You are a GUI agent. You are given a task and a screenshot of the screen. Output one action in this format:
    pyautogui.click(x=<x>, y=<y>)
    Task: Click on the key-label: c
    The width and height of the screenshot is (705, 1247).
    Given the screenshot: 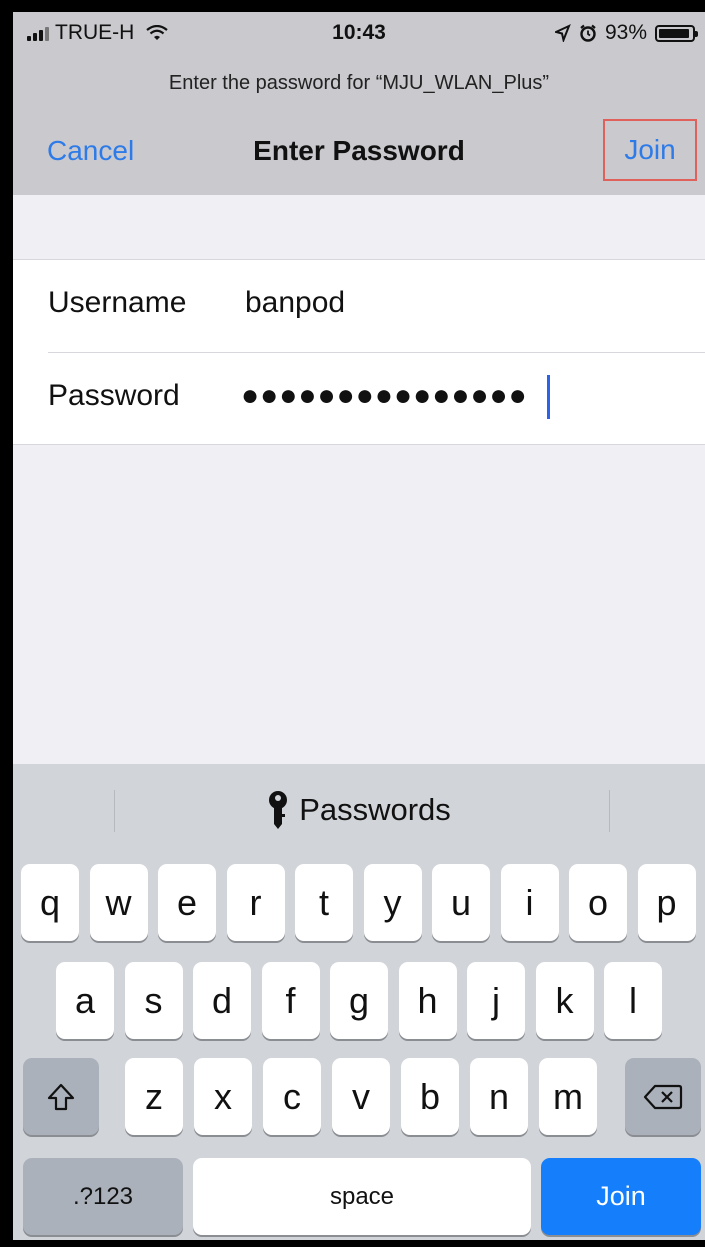 What is the action you would take?
    pyautogui.click(x=292, y=1096)
    